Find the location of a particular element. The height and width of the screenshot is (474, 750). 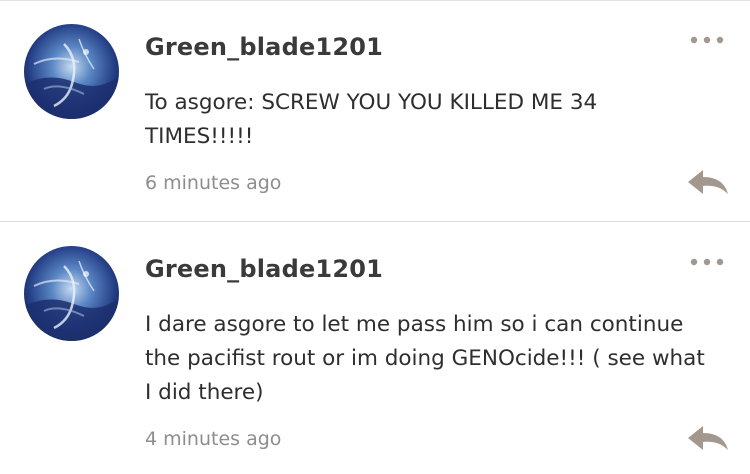

timestamp: 6 minutes ago is located at coordinates (213, 183).